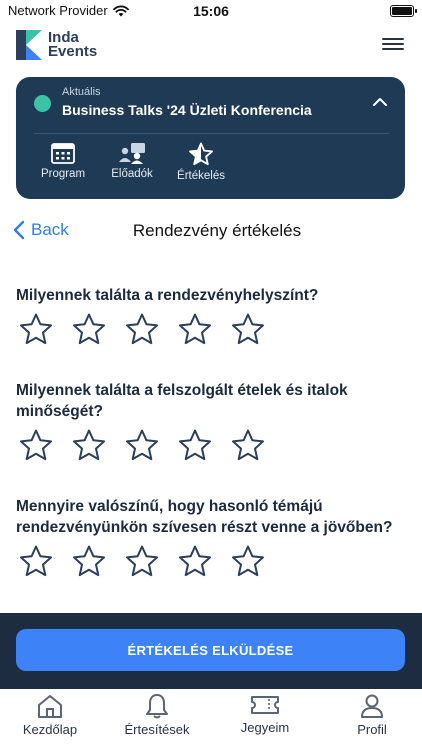 The height and width of the screenshot is (750, 422). I want to click on card-divider, so click(211, 133).